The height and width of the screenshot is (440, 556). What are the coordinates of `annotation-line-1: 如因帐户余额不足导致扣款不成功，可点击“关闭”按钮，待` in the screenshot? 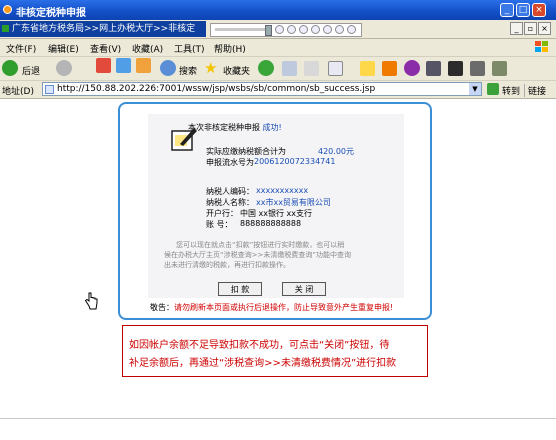 It's located at (259, 345).